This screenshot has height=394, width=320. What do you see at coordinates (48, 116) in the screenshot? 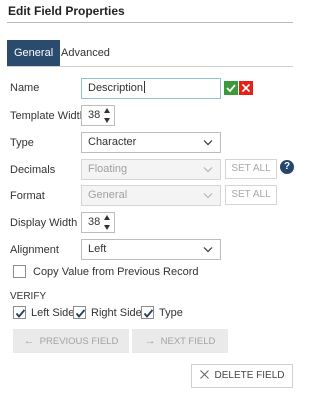
I see `template-width-label: Template Width` at bounding box center [48, 116].